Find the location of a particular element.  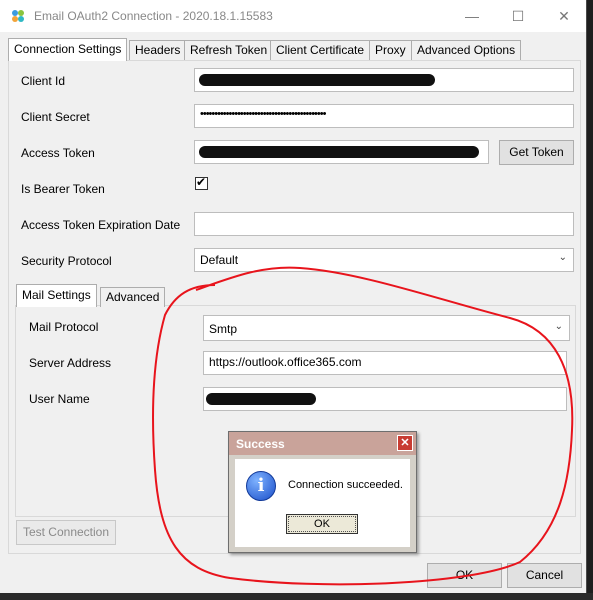

close-button: ✕ is located at coordinates (564, 16).